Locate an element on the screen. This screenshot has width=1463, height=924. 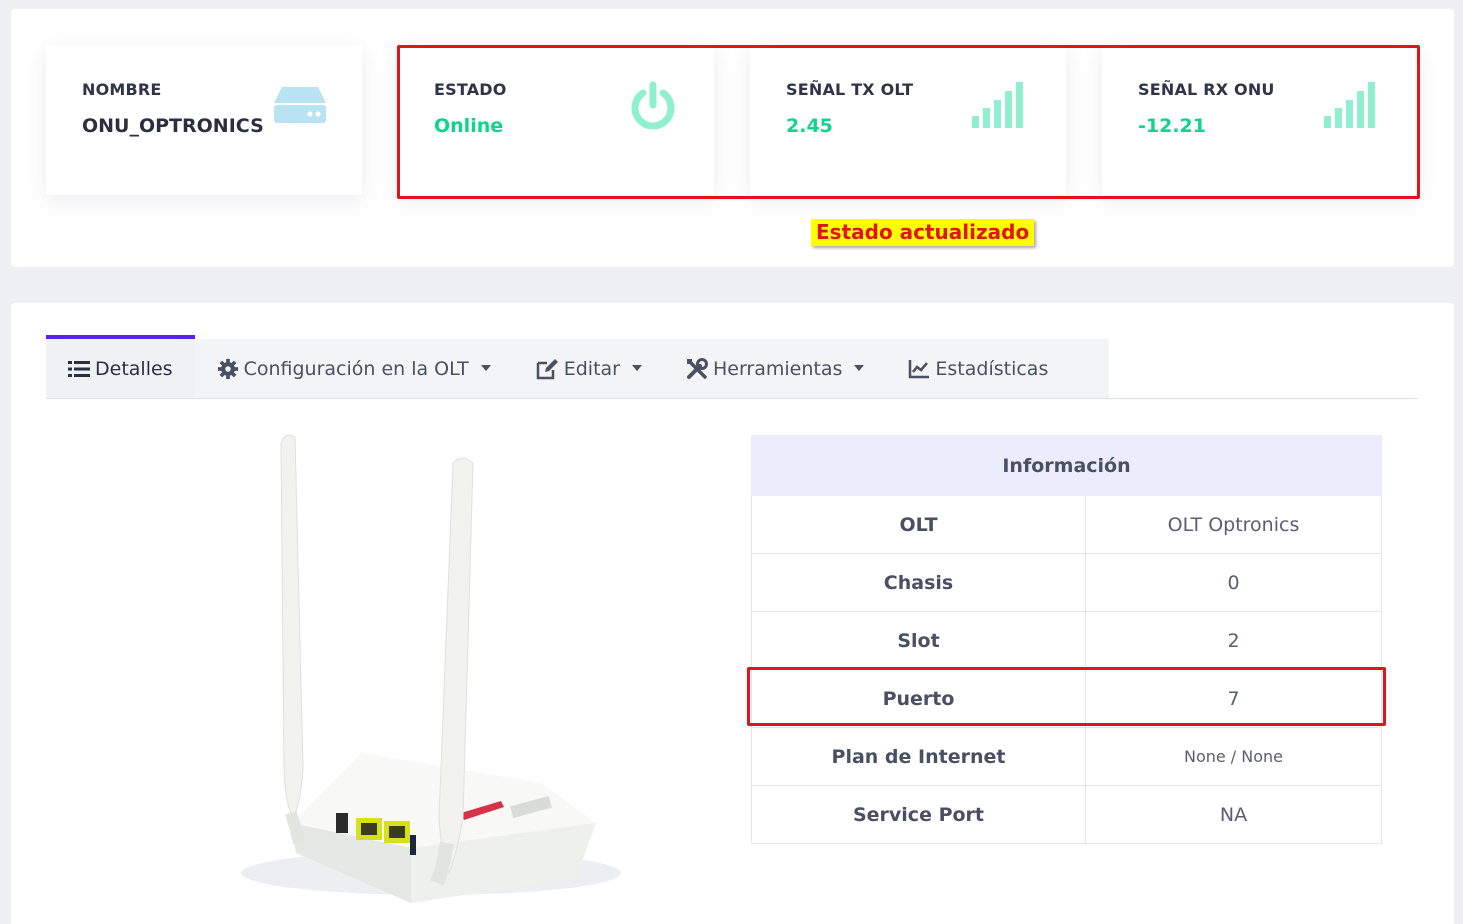
tab-editar: Editar is located at coordinates (588, 368).